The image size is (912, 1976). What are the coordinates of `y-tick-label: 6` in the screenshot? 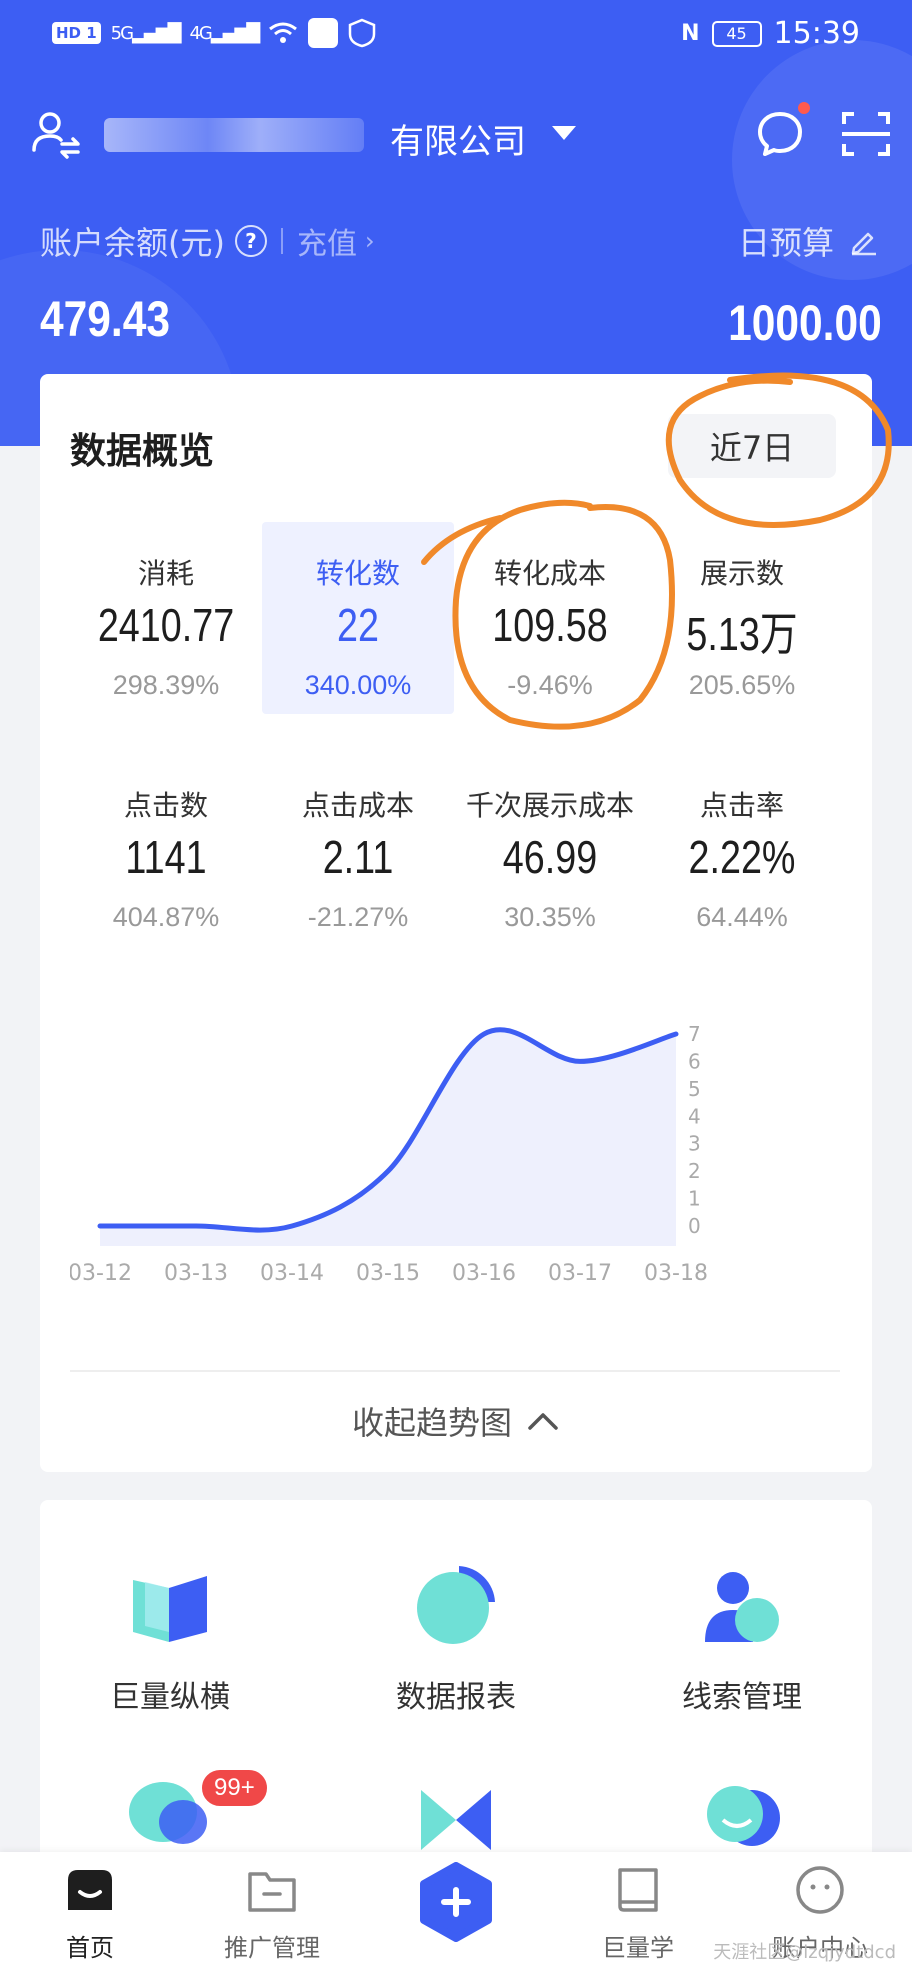 It's located at (694, 1061).